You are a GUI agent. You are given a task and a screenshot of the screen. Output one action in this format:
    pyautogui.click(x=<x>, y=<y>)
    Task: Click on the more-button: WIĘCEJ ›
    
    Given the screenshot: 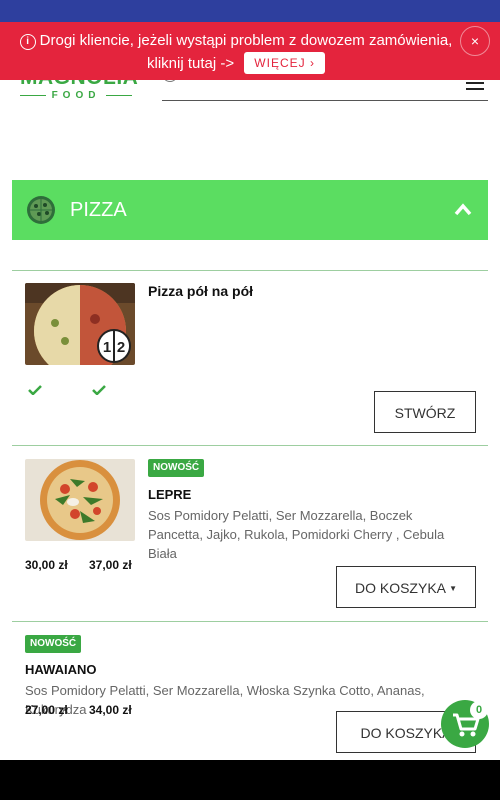 What is the action you would take?
    pyautogui.click(x=284, y=63)
    